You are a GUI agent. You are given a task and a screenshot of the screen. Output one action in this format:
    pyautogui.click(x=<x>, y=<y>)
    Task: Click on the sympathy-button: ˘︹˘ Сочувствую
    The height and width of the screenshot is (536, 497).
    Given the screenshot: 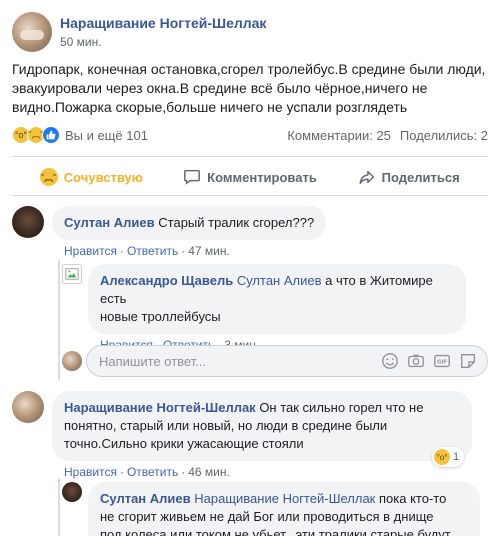 What is the action you would take?
    pyautogui.click(x=91, y=177)
    